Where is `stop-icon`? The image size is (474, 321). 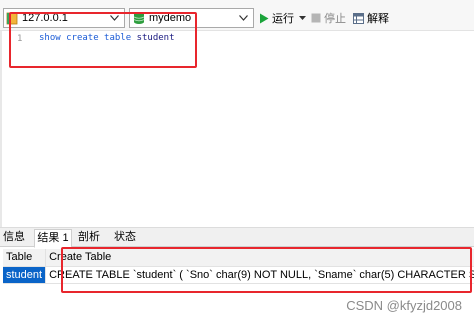
stop-icon is located at coordinates (316, 18).